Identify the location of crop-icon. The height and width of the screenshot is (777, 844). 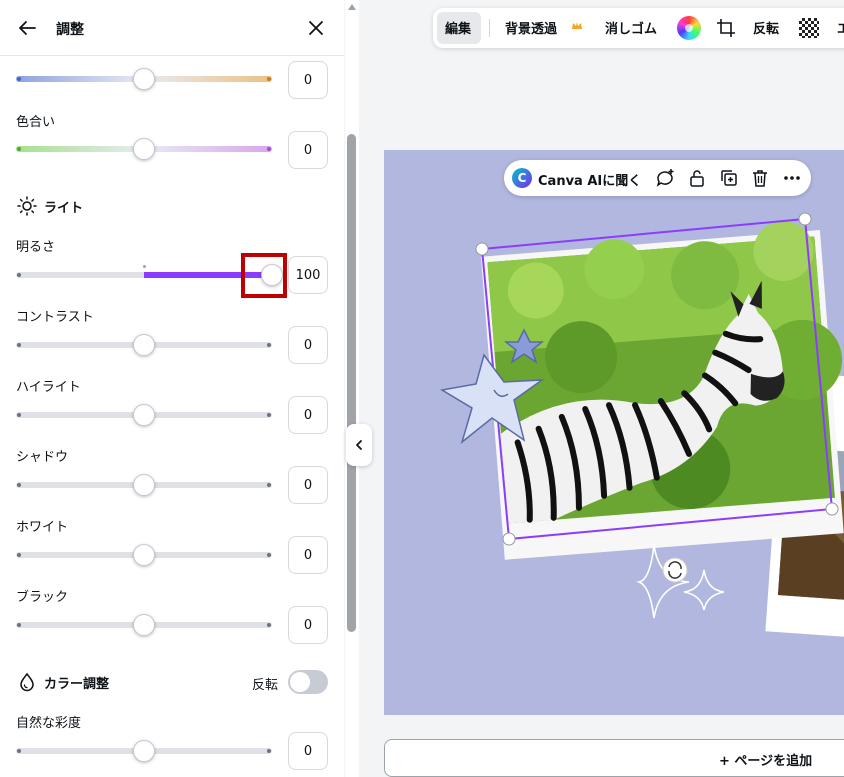
(726, 28).